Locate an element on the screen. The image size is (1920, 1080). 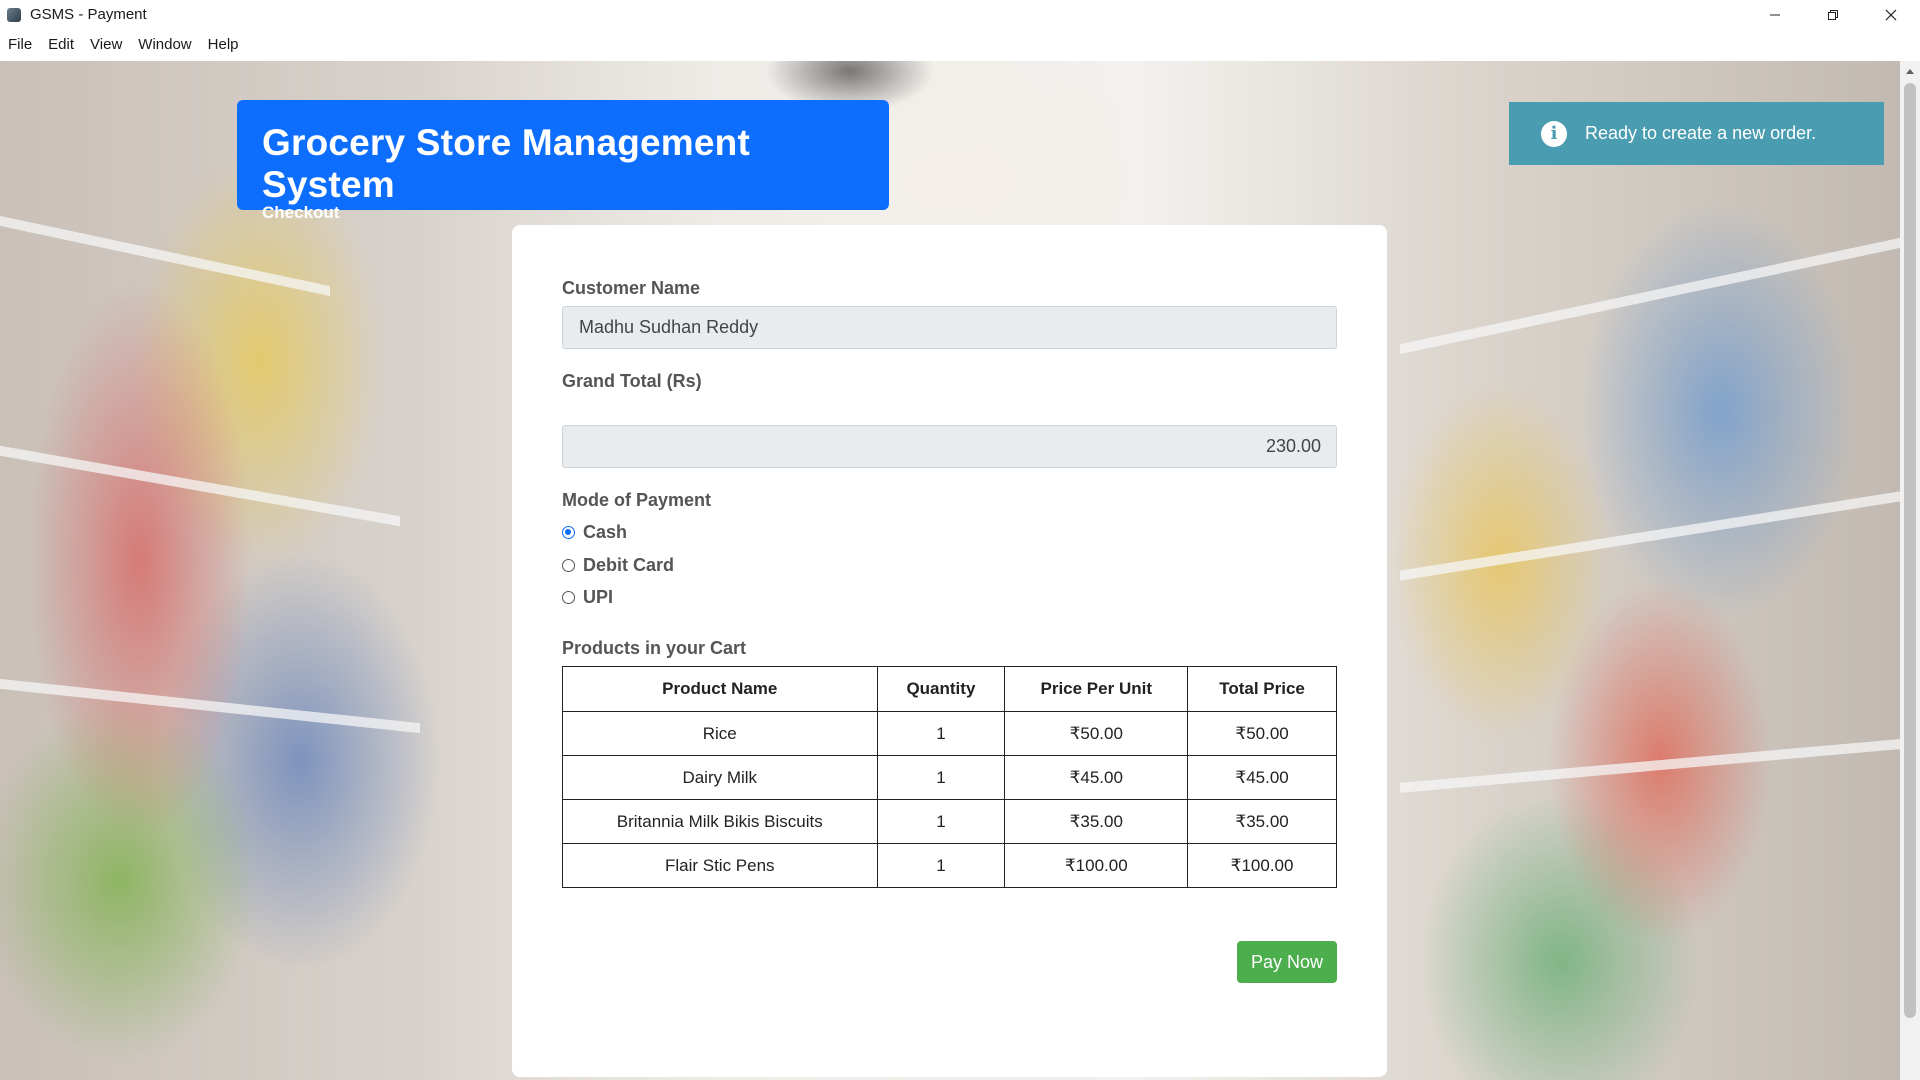
window-controls is located at coordinates (1833, 14).